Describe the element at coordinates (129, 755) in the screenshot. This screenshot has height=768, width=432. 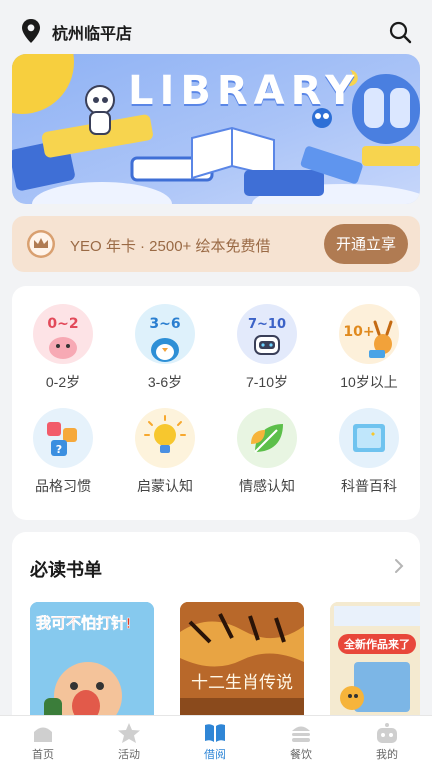
I see `tab-label: 活动` at that location.